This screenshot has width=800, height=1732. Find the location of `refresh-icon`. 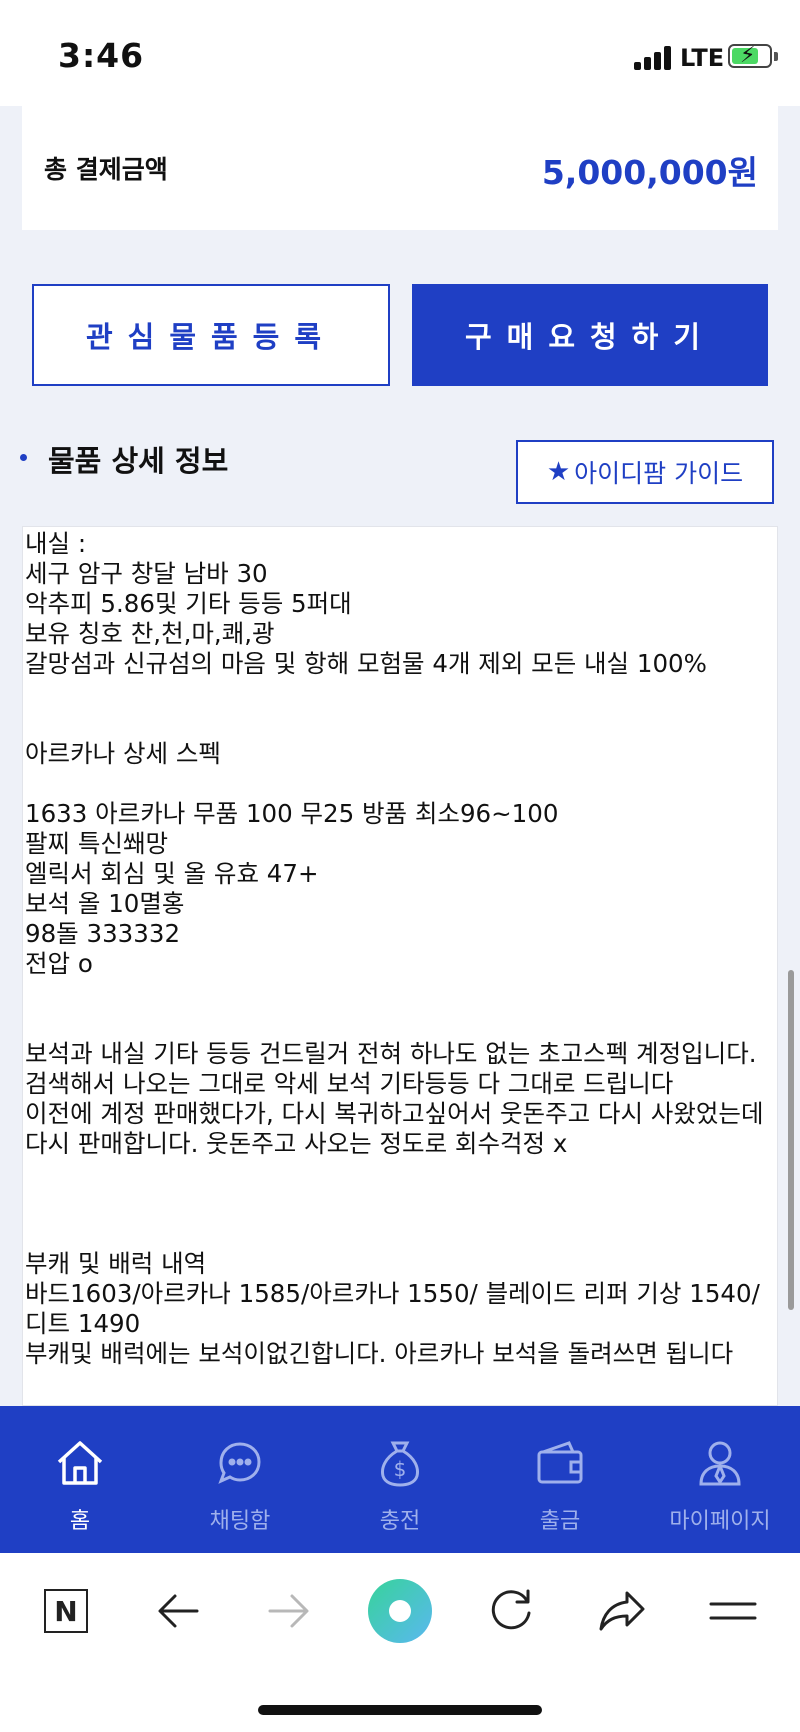

refresh-icon is located at coordinates (511, 1609).